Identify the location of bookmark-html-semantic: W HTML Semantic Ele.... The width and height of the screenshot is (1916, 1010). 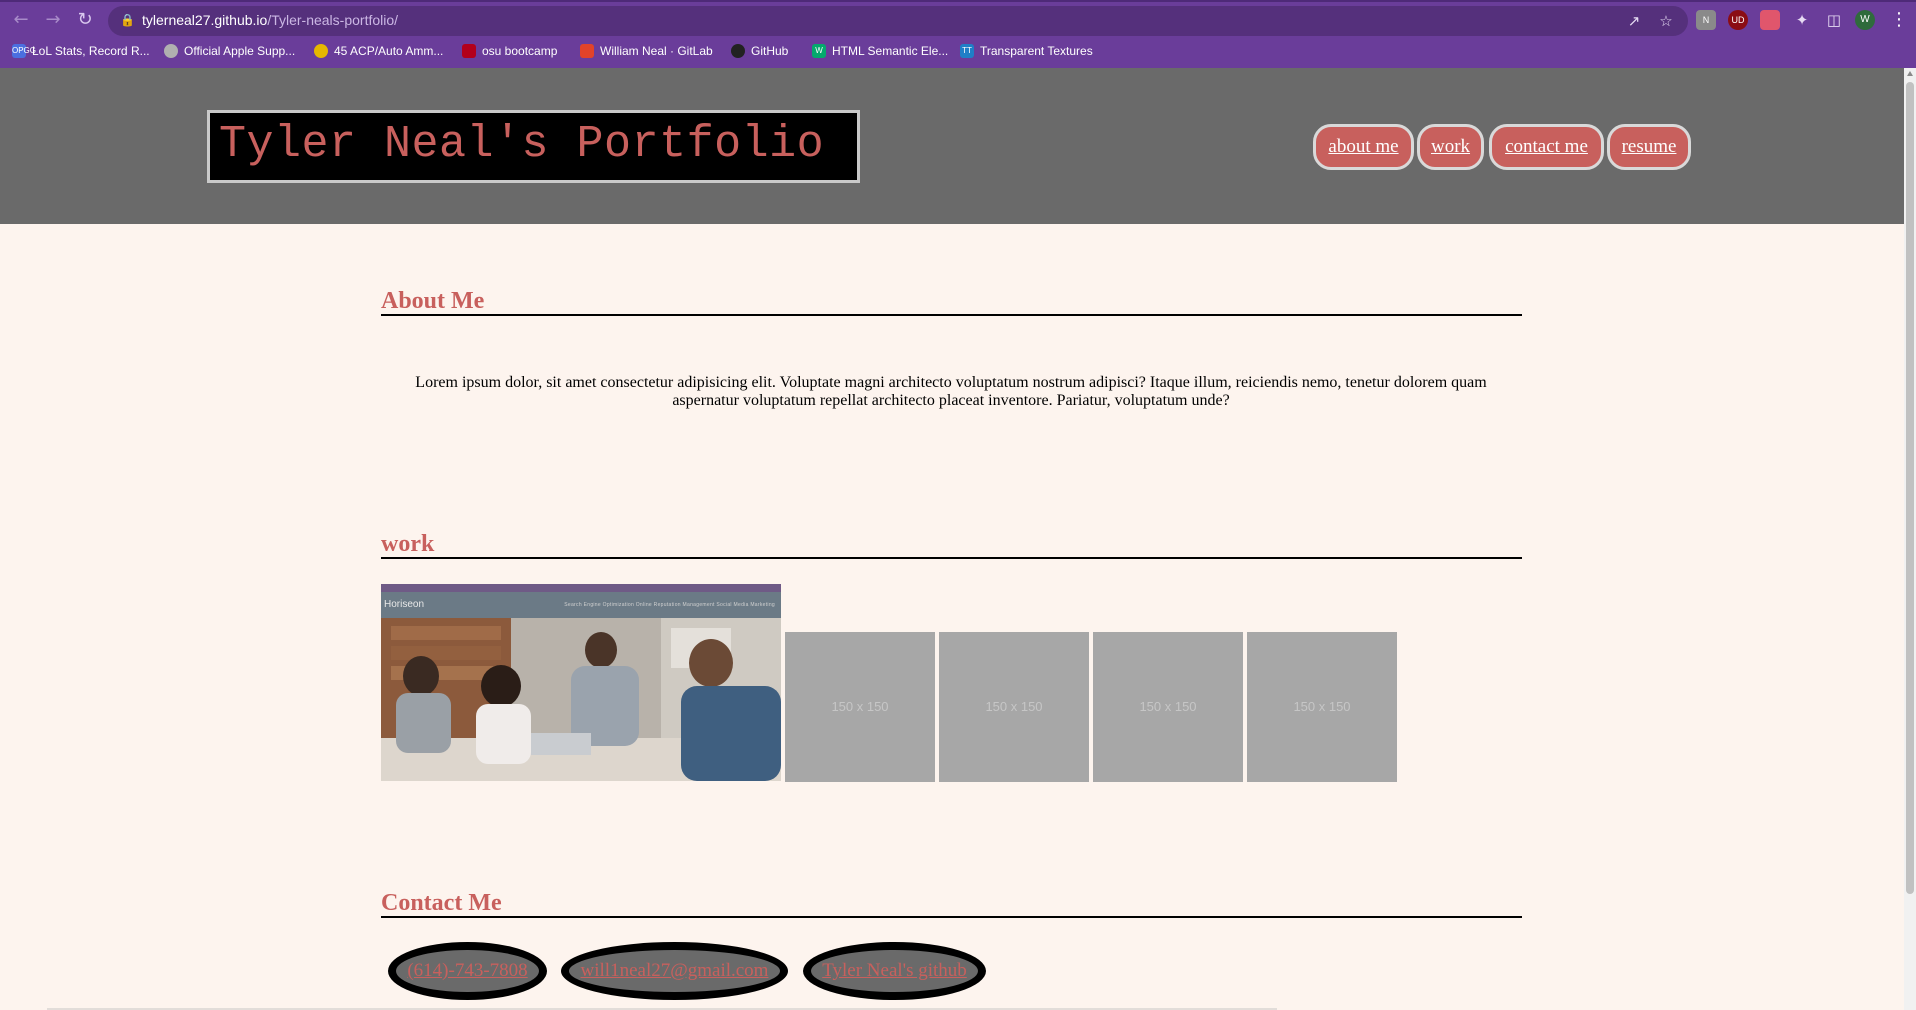
(880, 51).